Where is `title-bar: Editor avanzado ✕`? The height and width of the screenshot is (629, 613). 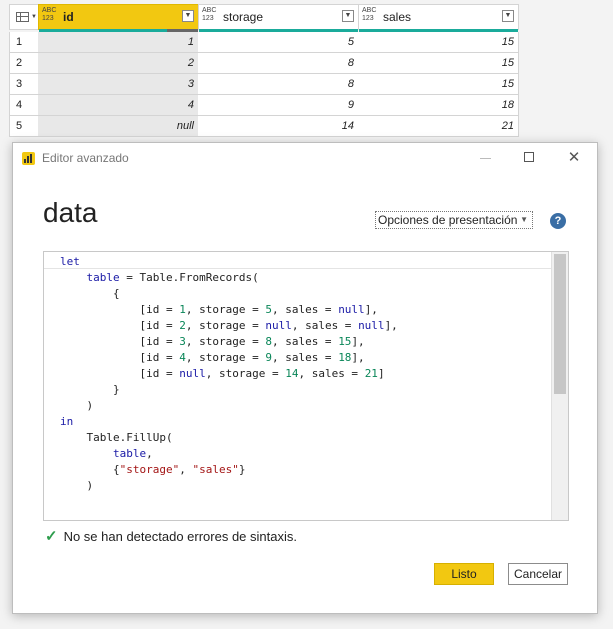
title-bar: Editor avanzado ✕ is located at coordinates (305, 158).